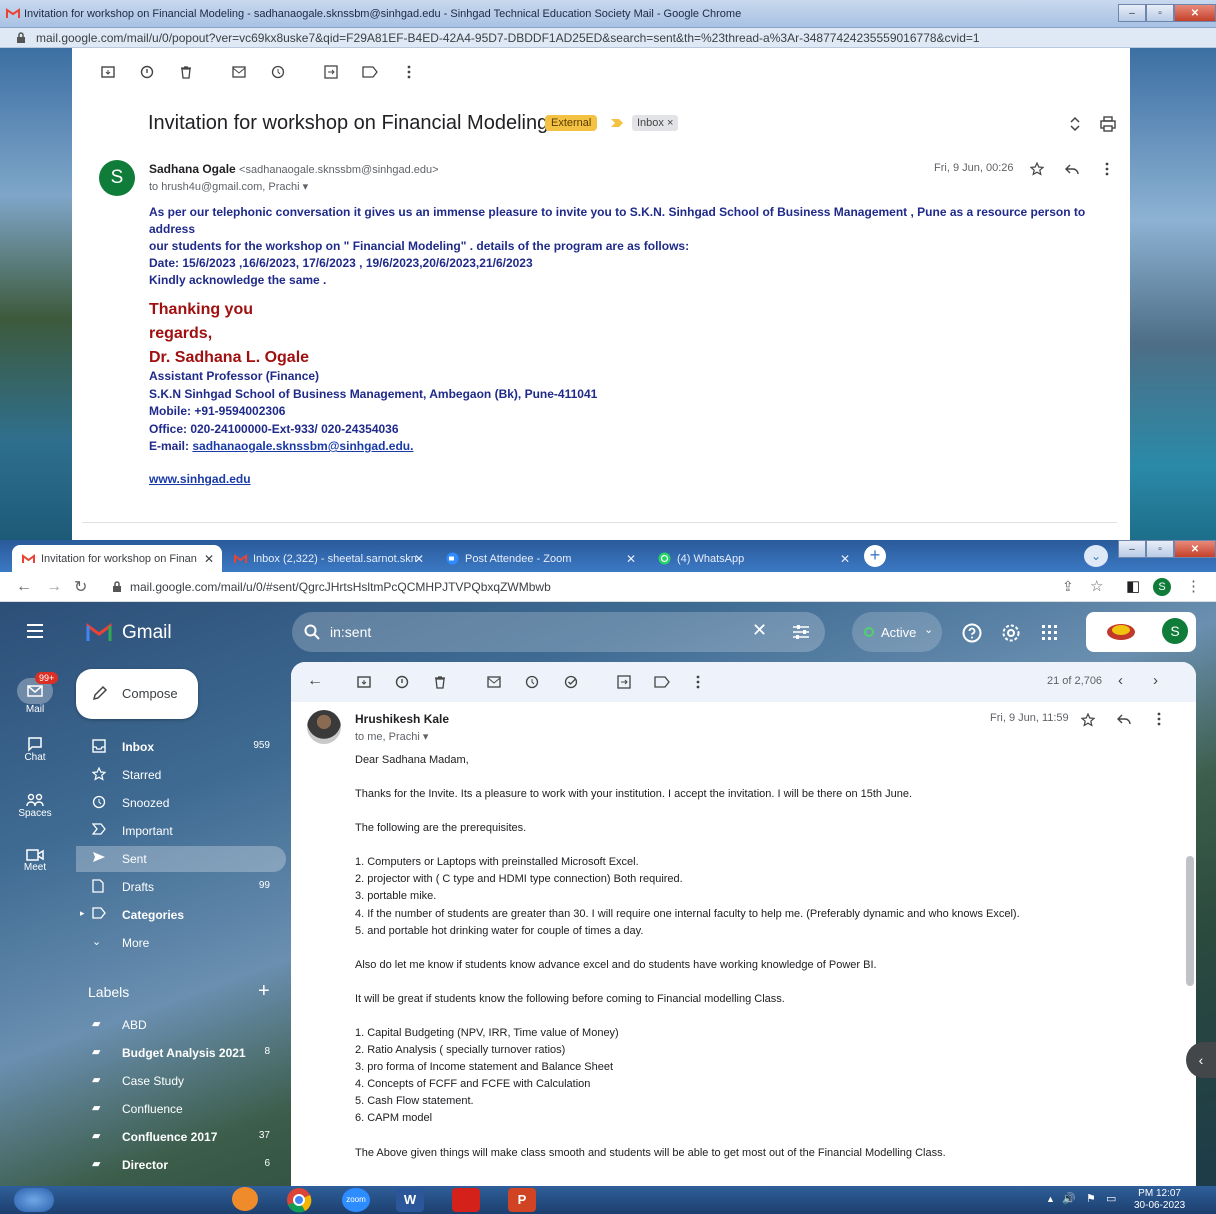  What do you see at coordinates (655, 123) in the screenshot?
I see `inbox-label-chip: Inbox ×` at bounding box center [655, 123].